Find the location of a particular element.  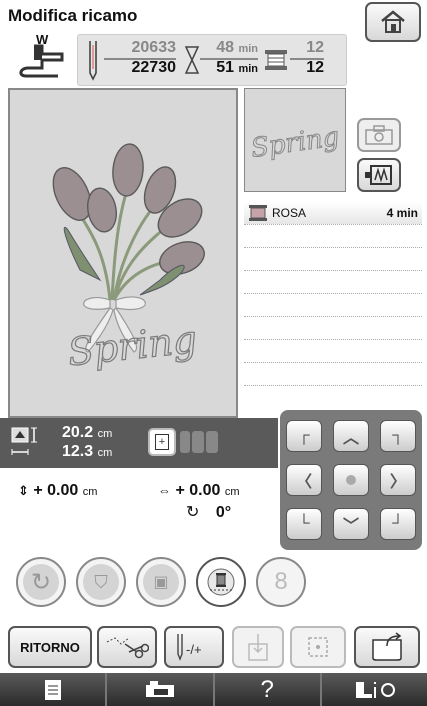

rotation-readout: ↻ 0° is located at coordinates (208, 512).